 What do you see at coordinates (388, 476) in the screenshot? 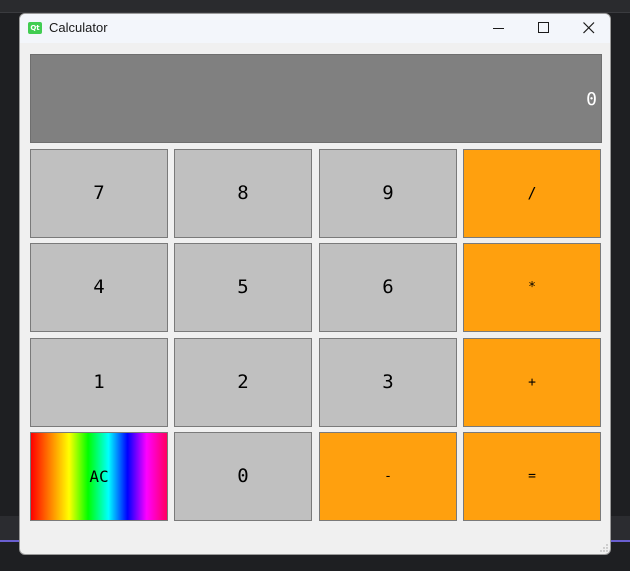
I see `subtract-button: -` at bounding box center [388, 476].